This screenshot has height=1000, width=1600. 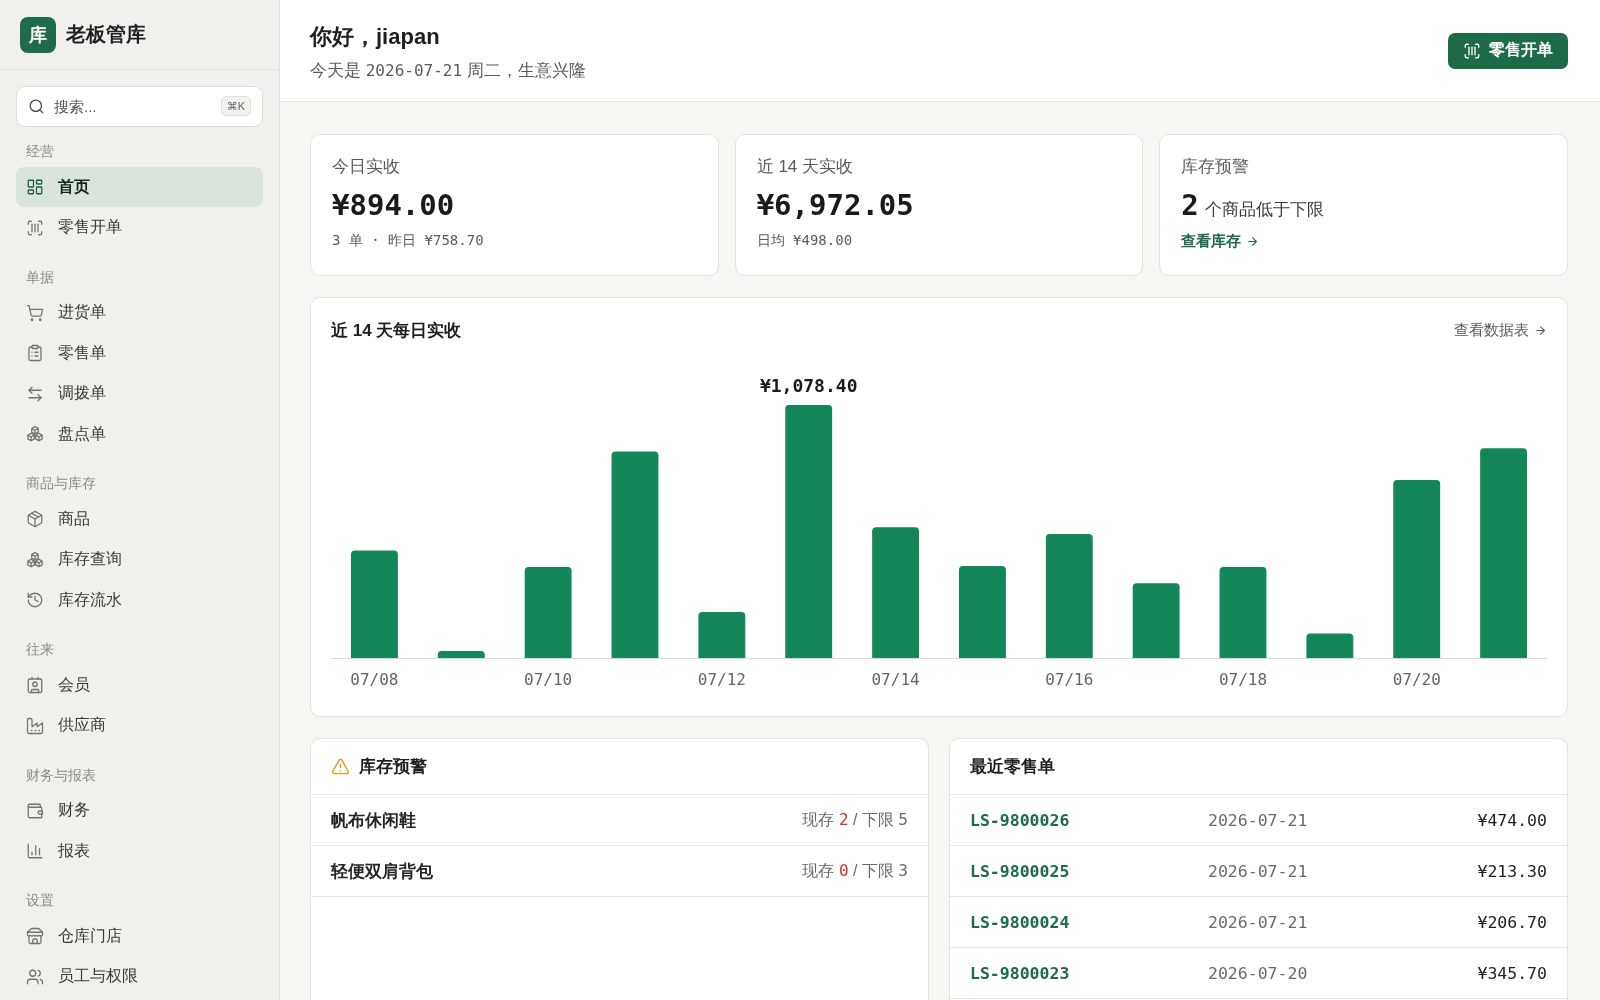 What do you see at coordinates (61, 484) in the screenshot?
I see `nav-section-title: 商品与库存` at bounding box center [61, 484].